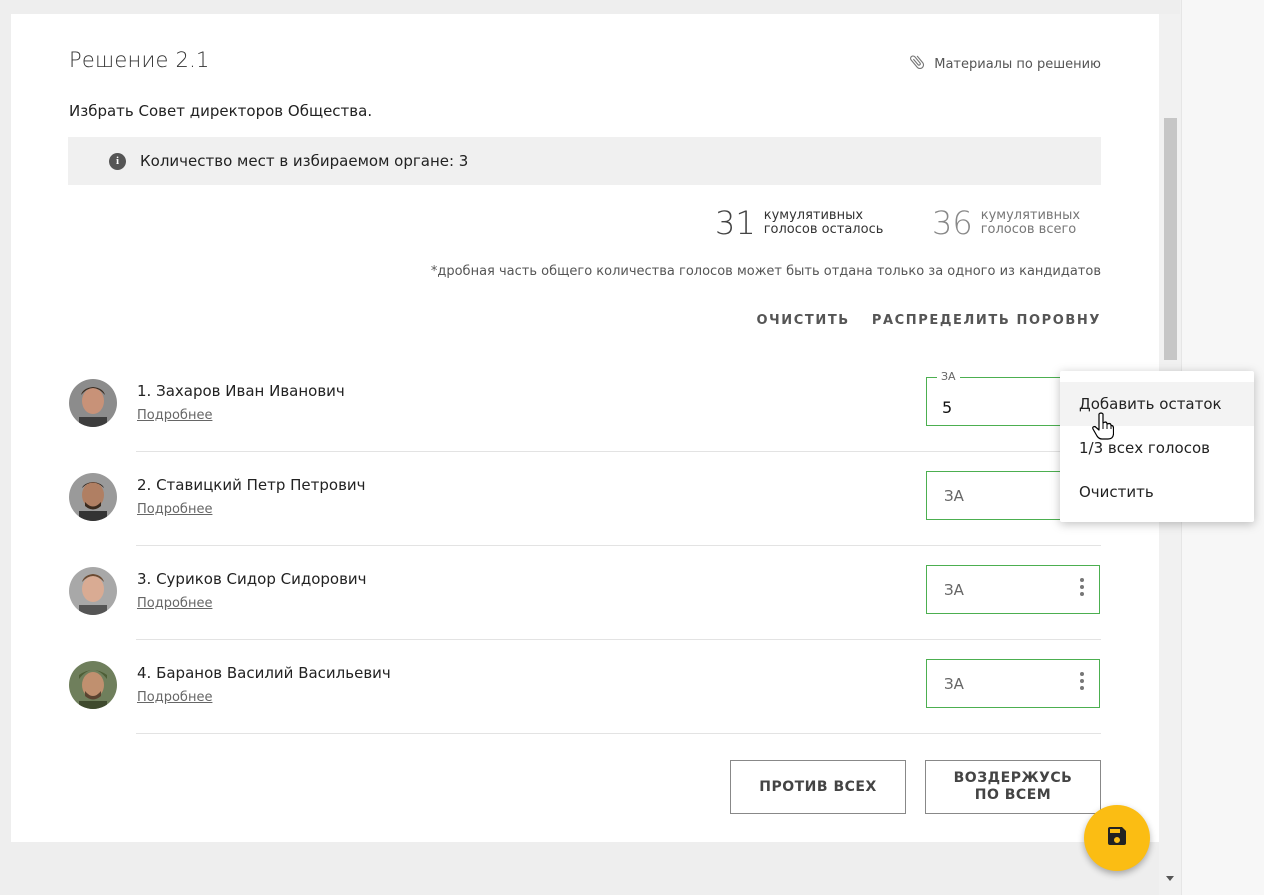 Image resolution: width=1264 pixels, height=895 pixels. I want to click on against-all-button: ПРОТИВ ВСЕХ, so click(818, 787).